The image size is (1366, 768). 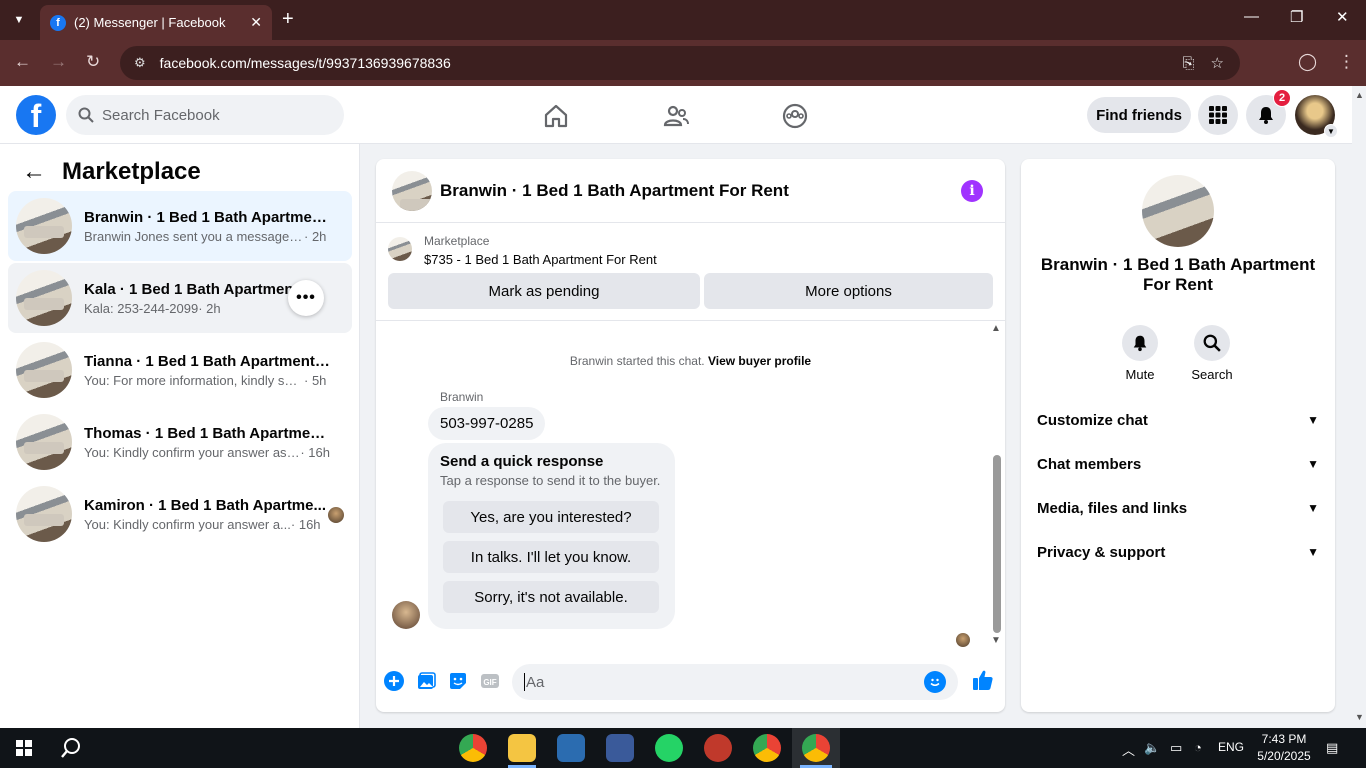 What do you see at coordinates (848, 291) in the screenshot?
I see `more-options-button: More options` at bounding box center [848, 291].